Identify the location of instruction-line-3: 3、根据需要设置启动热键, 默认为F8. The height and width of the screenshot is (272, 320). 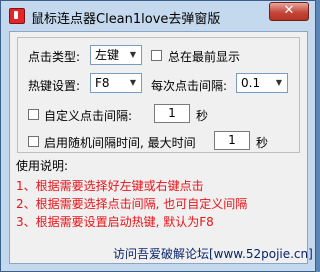
(115, 222).